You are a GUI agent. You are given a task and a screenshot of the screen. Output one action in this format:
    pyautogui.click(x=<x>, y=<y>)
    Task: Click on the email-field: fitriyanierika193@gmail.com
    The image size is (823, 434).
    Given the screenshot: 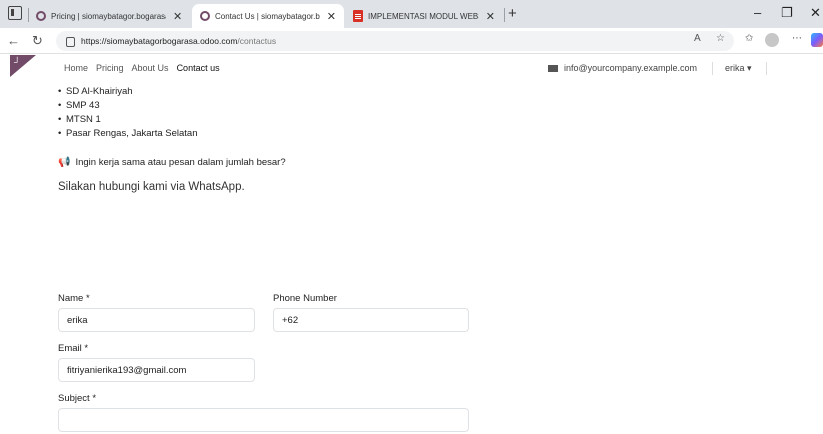 What is the action you would take?
    pyautogui.click(x=156, y=370)
    